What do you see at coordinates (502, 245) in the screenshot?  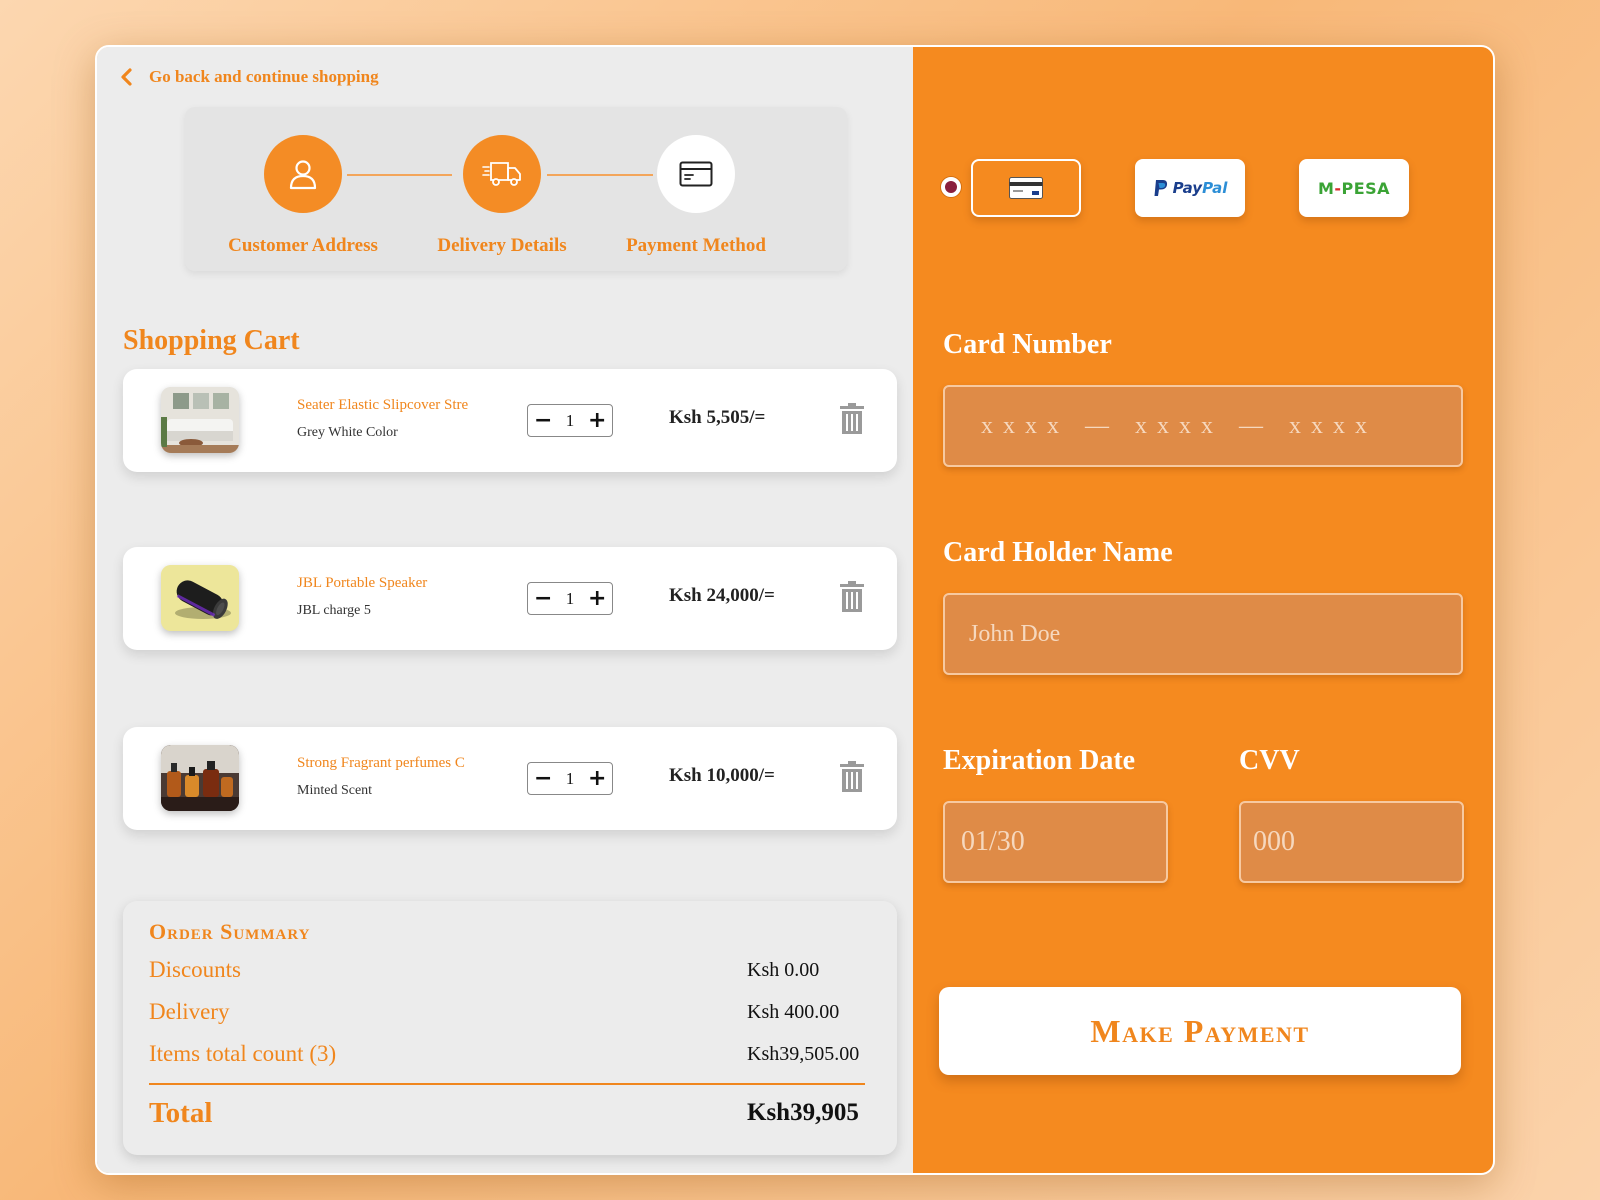 I see `step-label: Delivery Details` at bounding box center [502, 245].